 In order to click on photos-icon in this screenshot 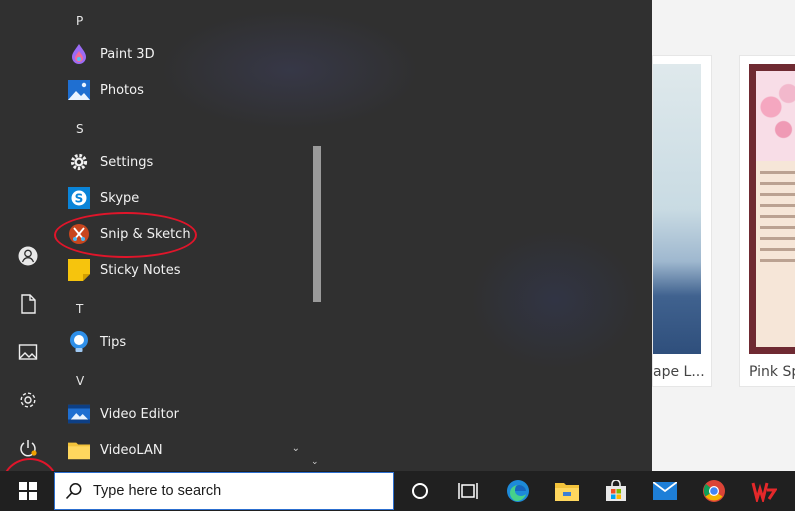, I will do `click(79, 90)`.